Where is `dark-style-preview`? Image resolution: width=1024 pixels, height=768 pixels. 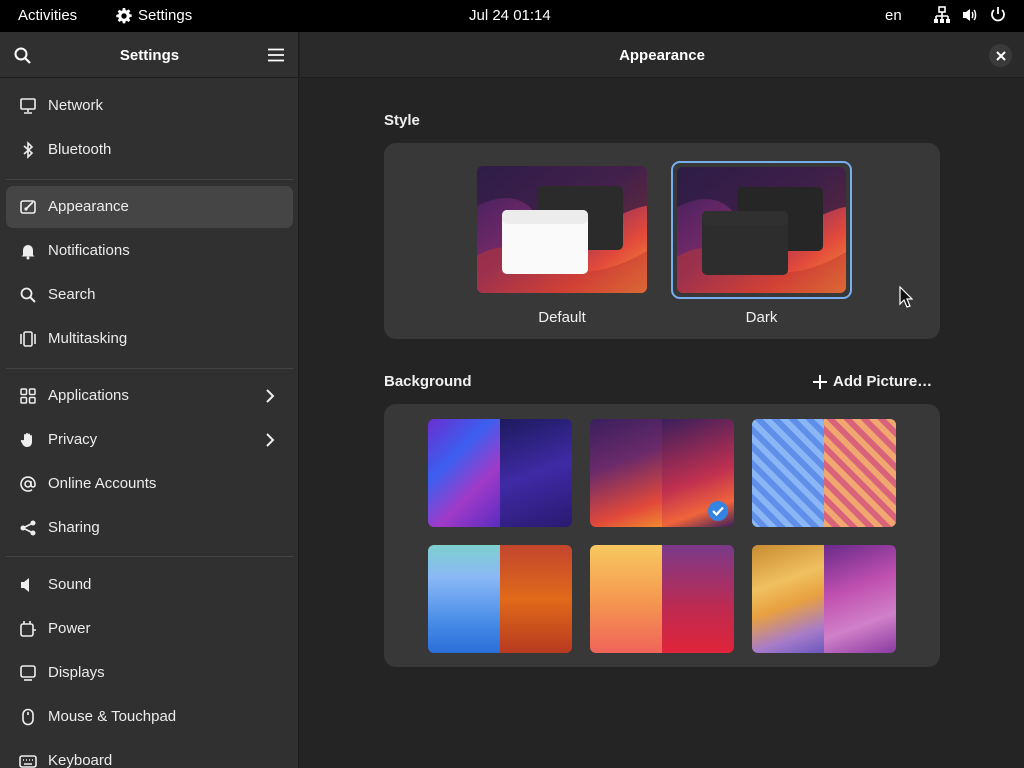
dark-style-preview is located at coordinates (761, 230).